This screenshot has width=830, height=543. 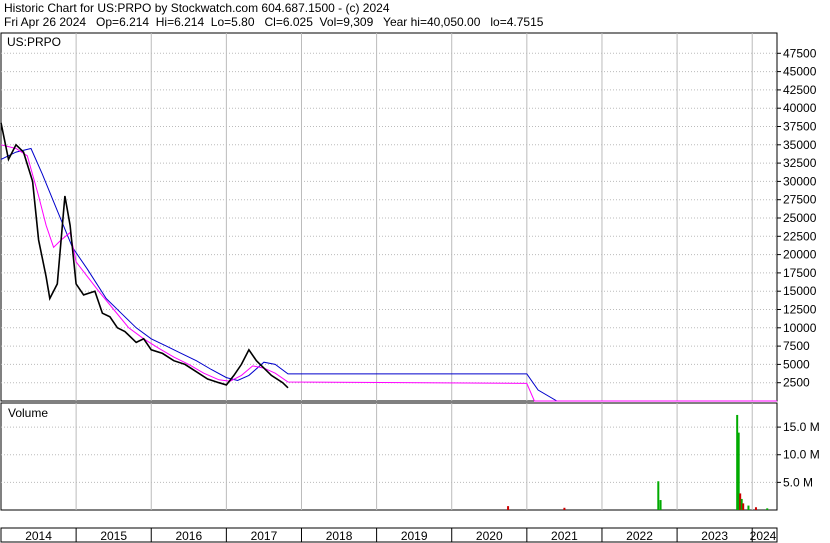 I want to click on price-y-tick-label: 25000, so click(x=800, y=218).